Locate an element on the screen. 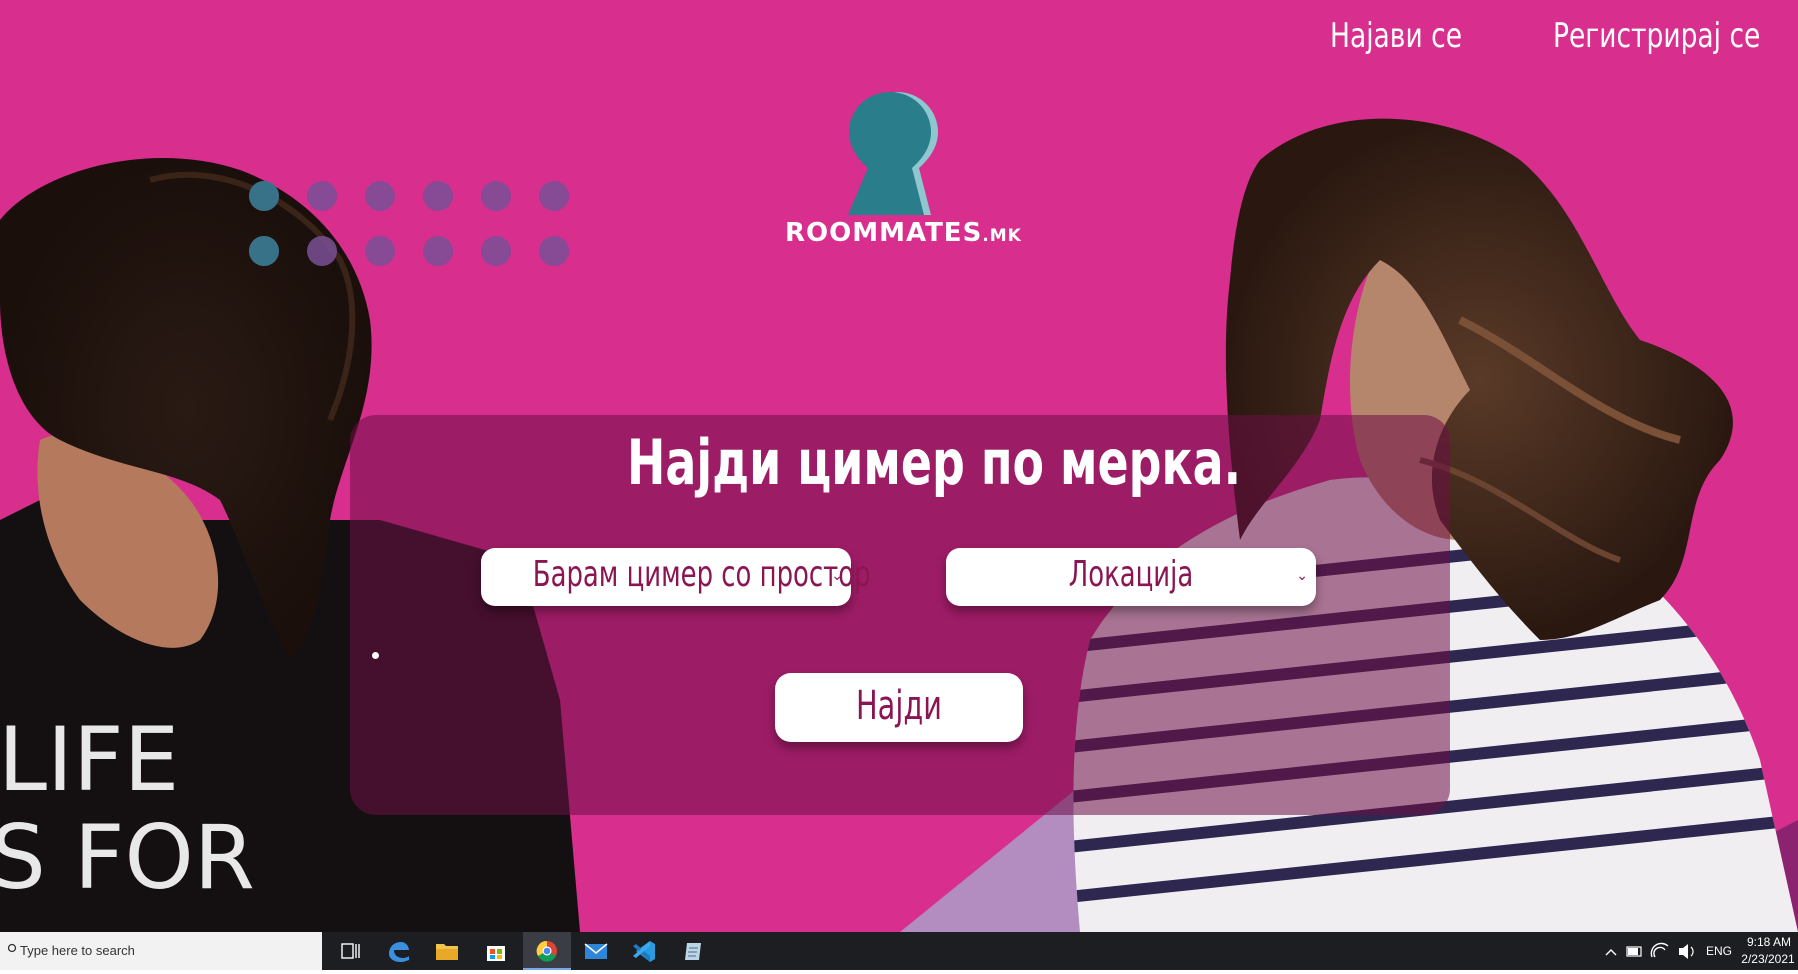  file-explorer-button is located at coordinates (447, 951).